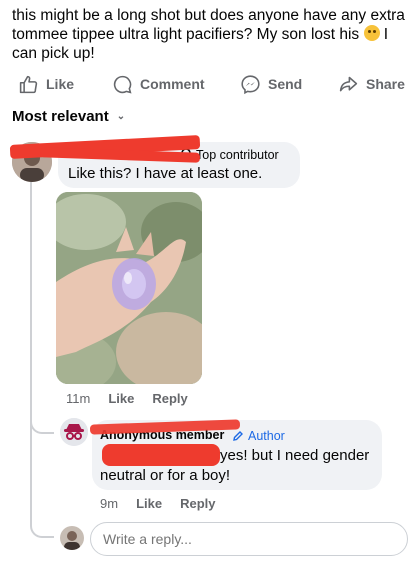 This screenshot has width=420, height=578. I want to click on comment-2-reply-link: Reply, so click(197, 503).